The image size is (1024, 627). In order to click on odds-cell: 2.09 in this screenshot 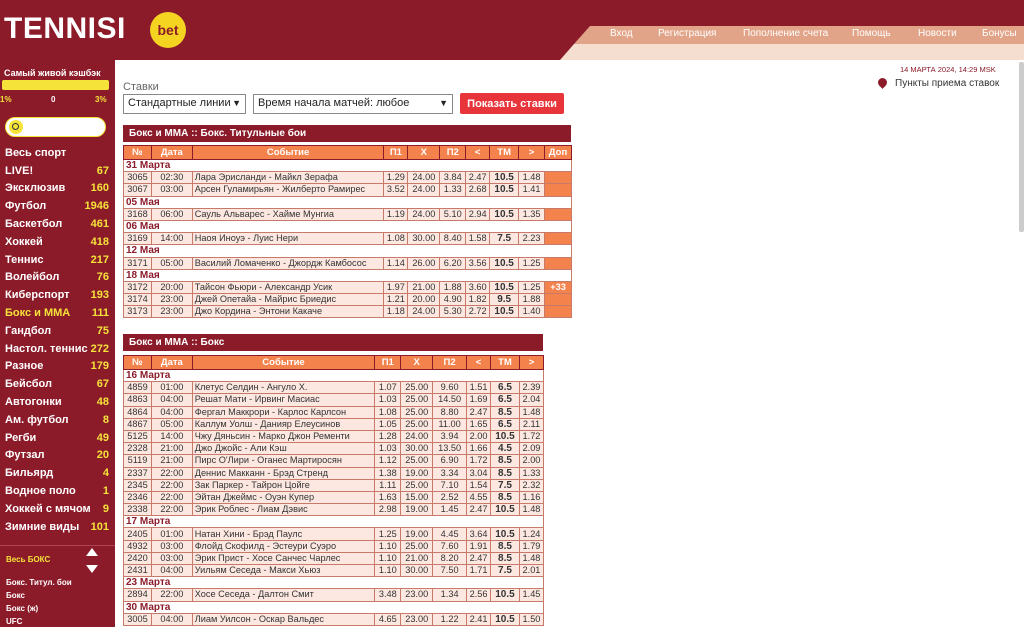, I will do `click(531, 449)`.